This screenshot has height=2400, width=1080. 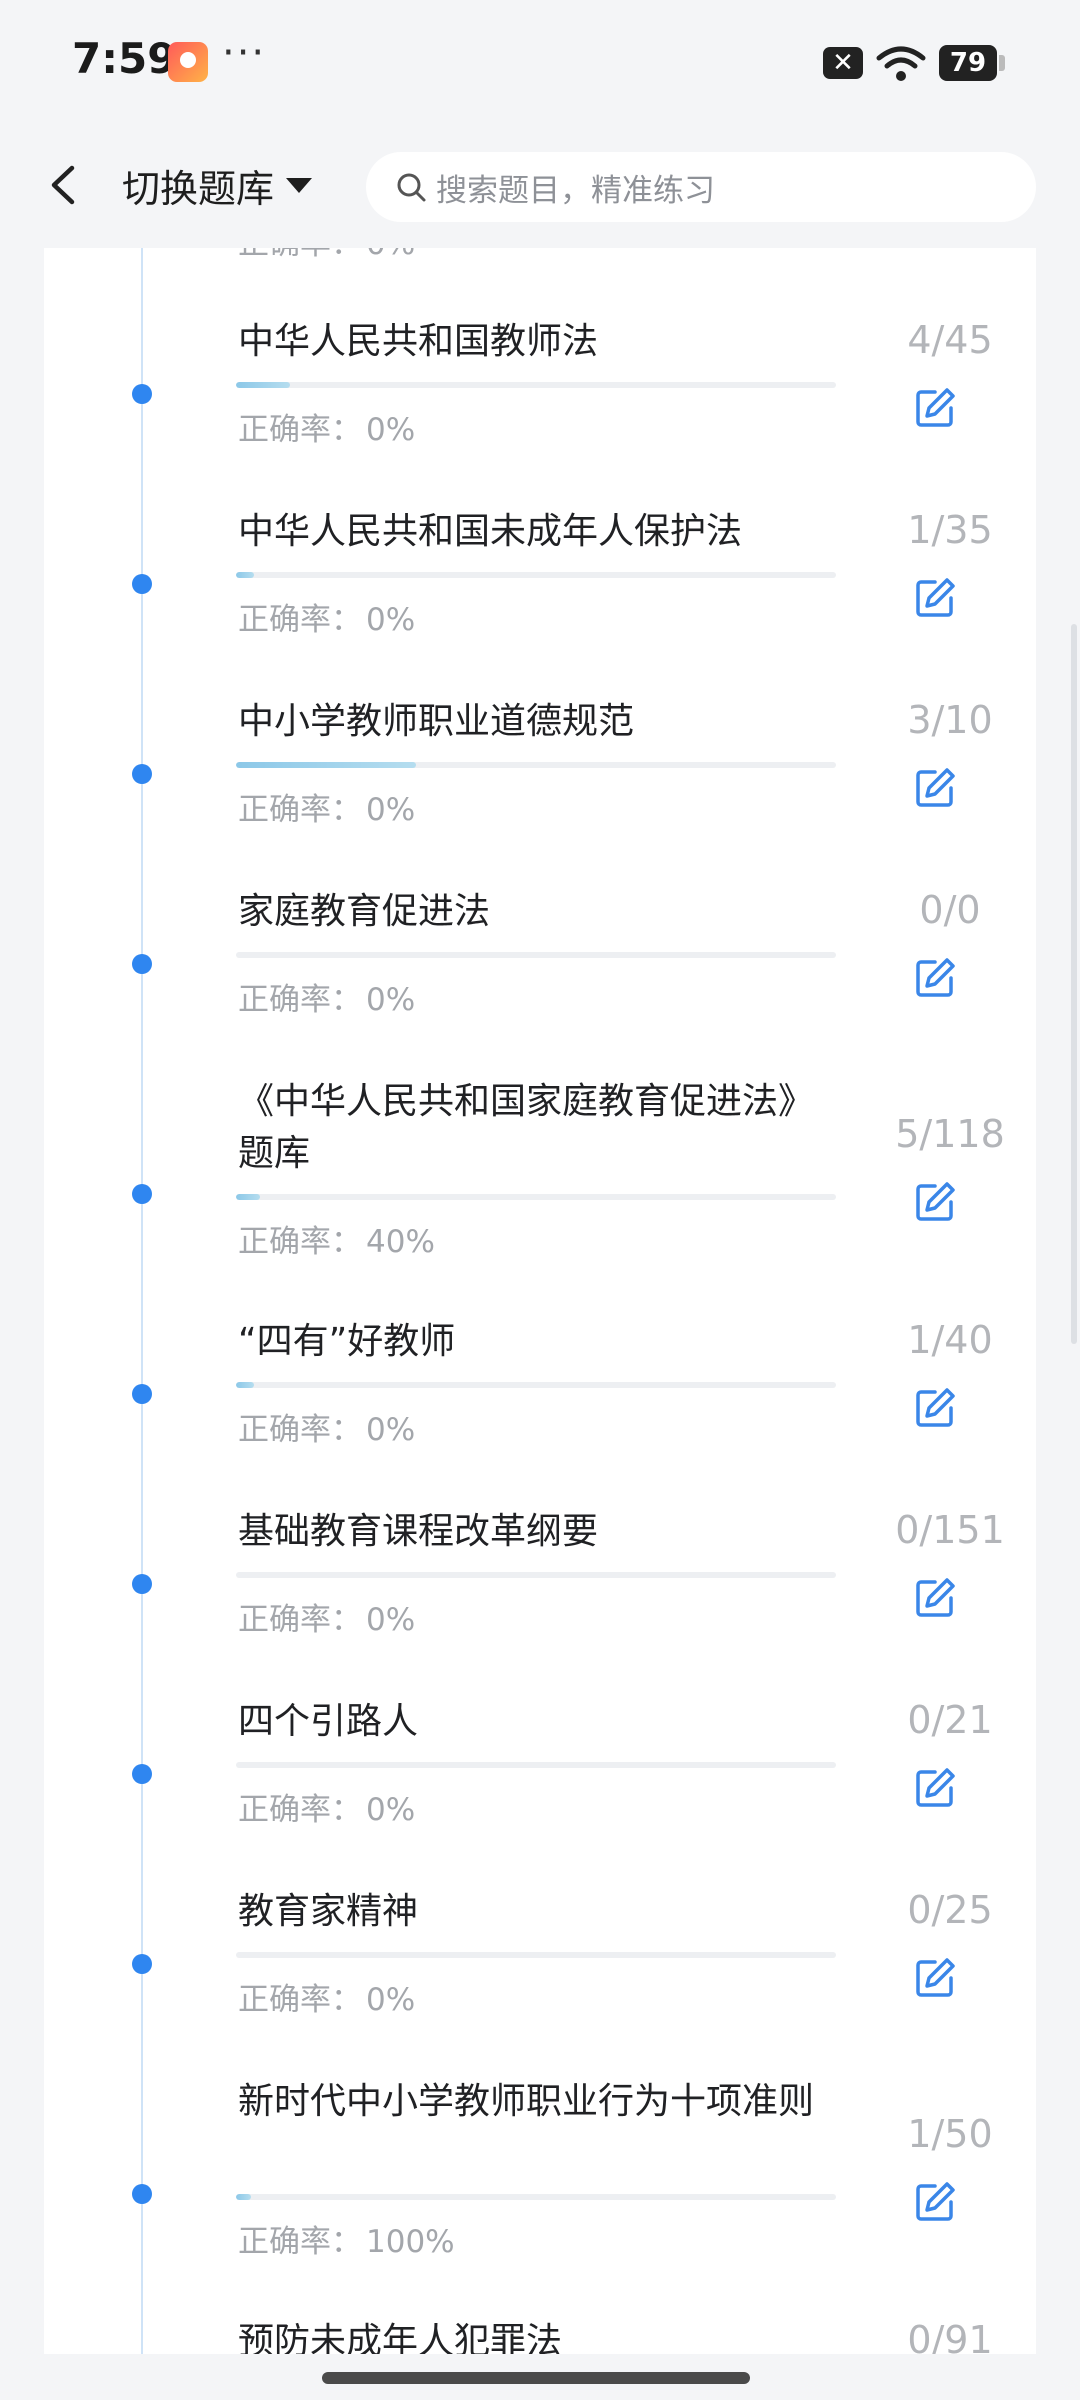 What do you see at coordinates (347, 1341) in the screenshot?
I see `item-title: “四有”好教师` at bounding box center [347, 1341].